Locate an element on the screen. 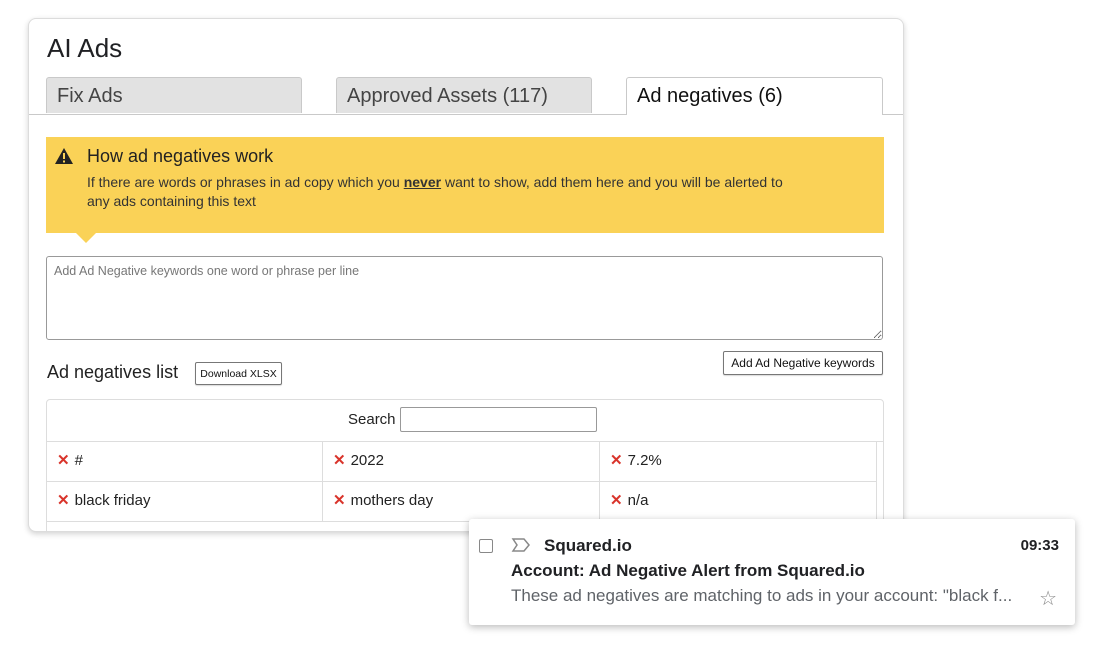 Image resolution: width=1100 pixels, height=650 pixels. search-row: Search is located at coordinates (465, 421).